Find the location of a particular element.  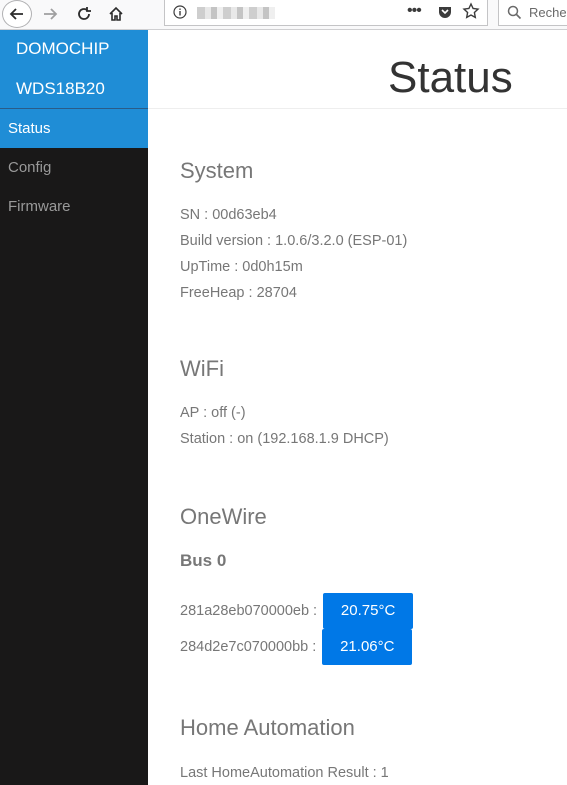

bookmark-star-icon is located at coordinates (471, 11).